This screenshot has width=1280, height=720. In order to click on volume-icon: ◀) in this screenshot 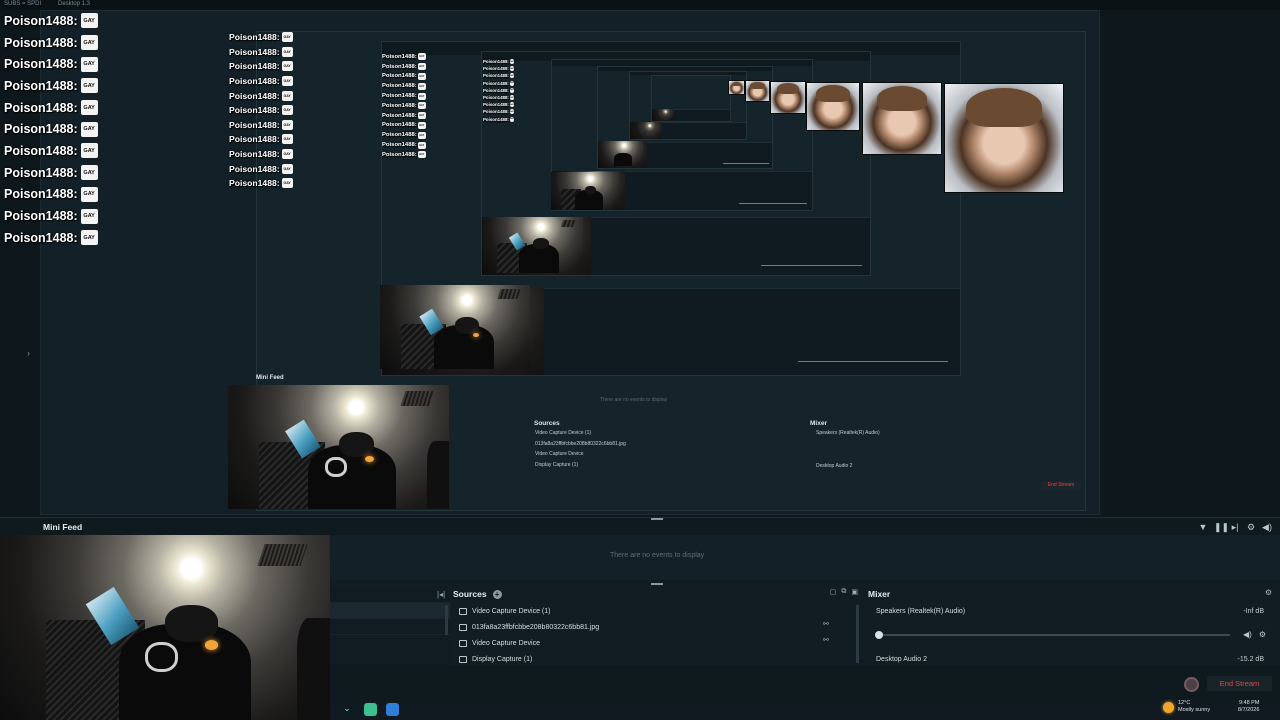, I will do `click(1267, 527)`.